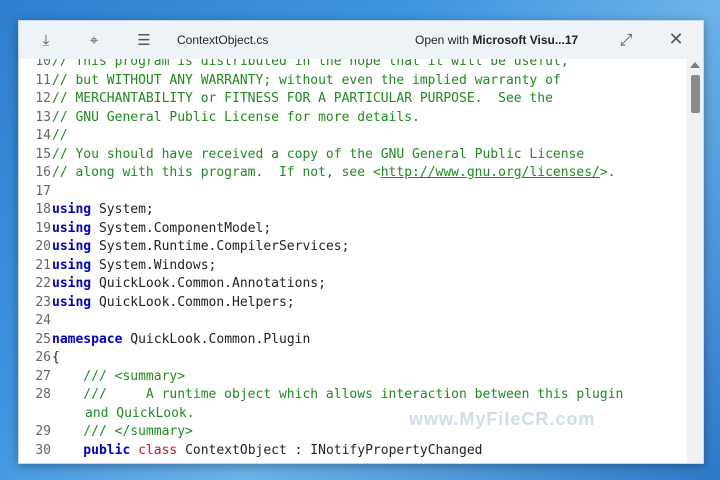 This screenshot has height=480, width=720. What do you see at coordinates (607, 172) in the screenshot?
I see `comment-text: >.` at bounding box center [607, 172].